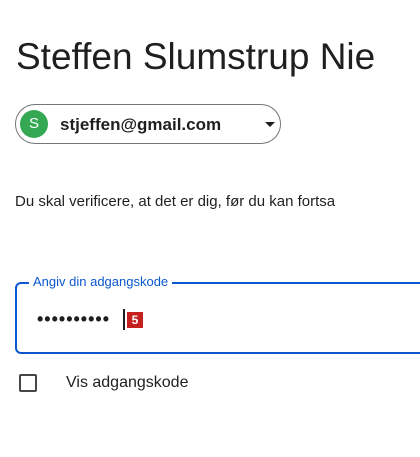  I want to click on password-input: ••••••••••, so click(73, 319).